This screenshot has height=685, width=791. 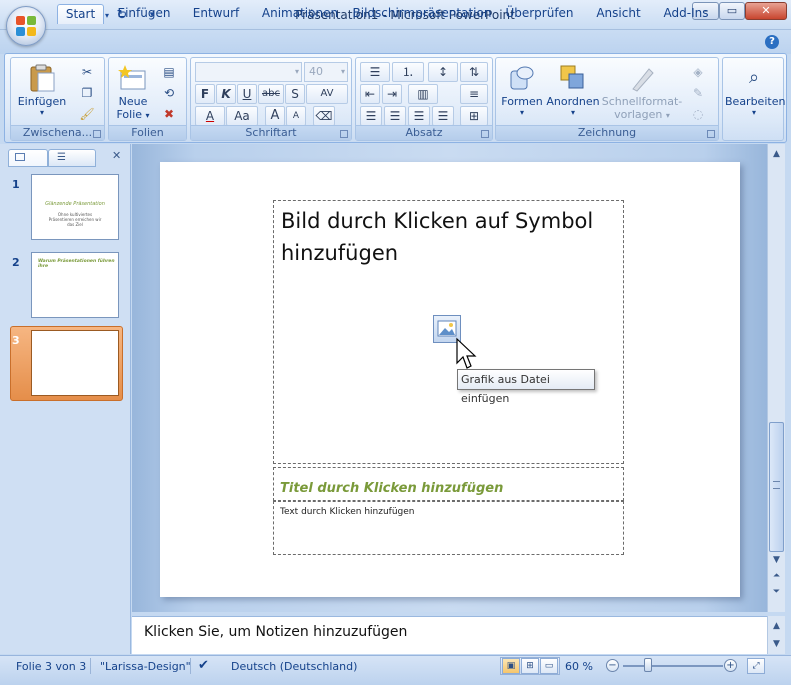 I want to click on slide-thumbnail, so click(x=75, y=363).